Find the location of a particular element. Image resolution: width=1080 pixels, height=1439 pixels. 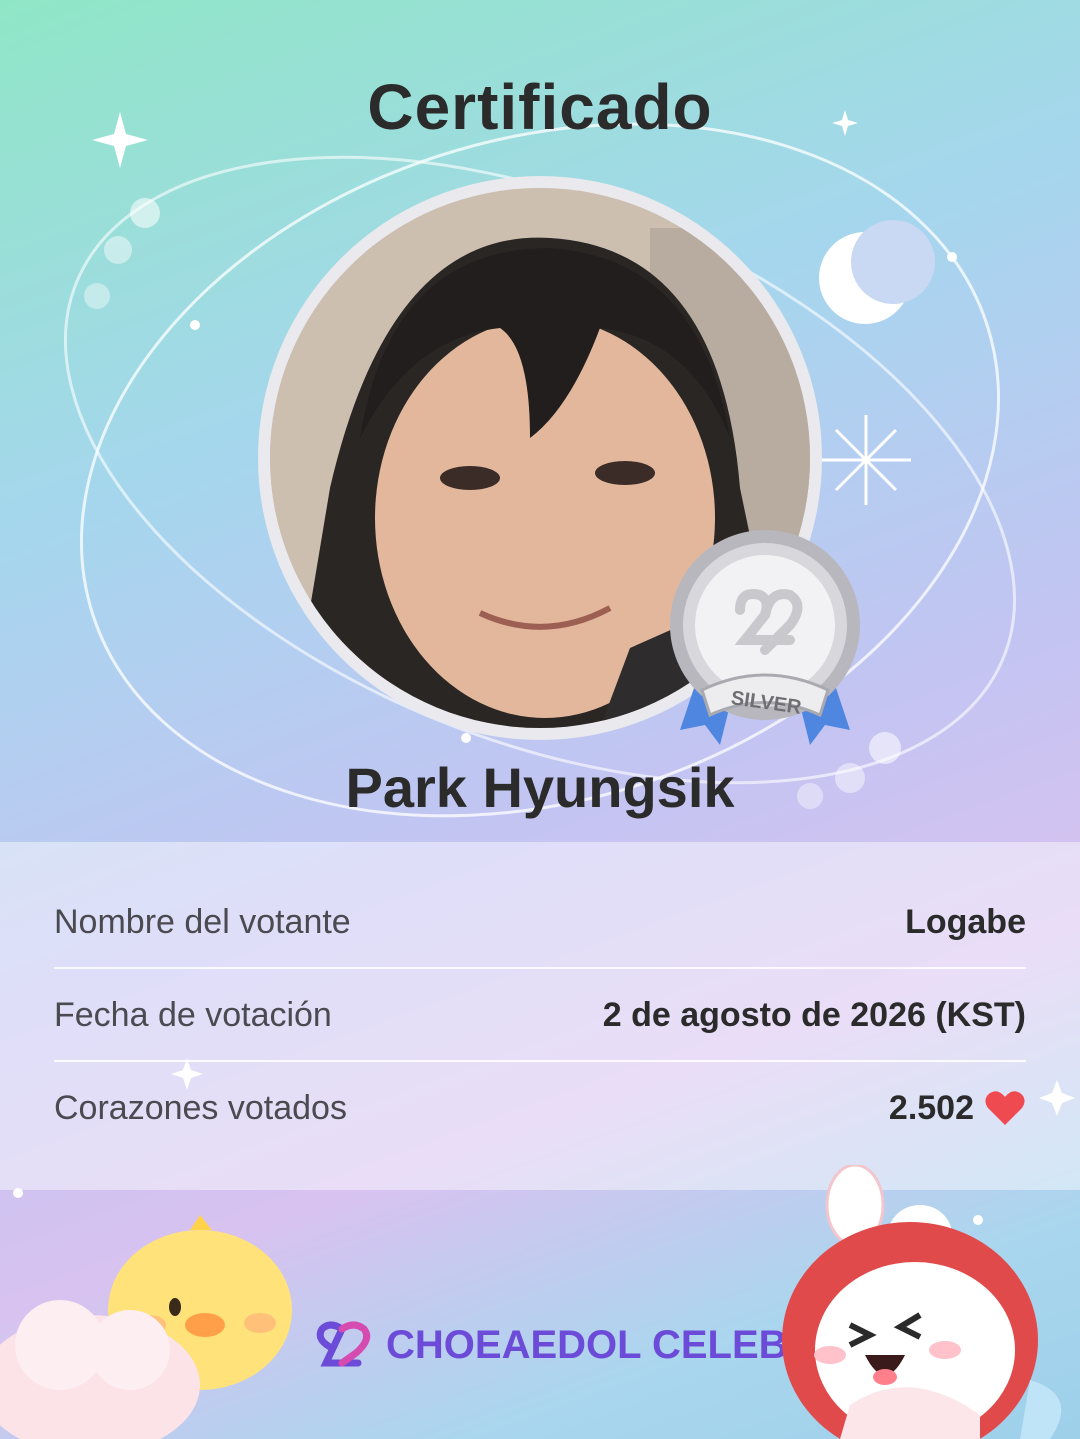

hearts-value-group: 2.502 is located at coordinates (957, 1108).